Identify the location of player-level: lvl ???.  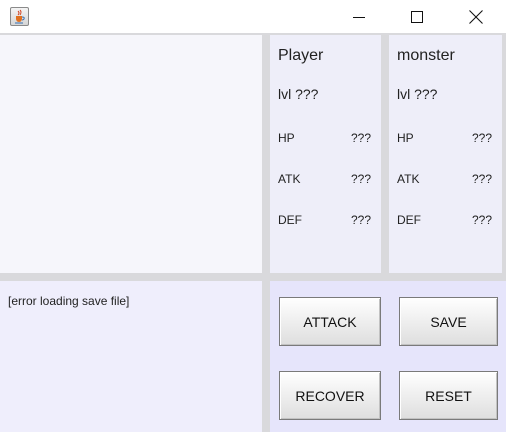
(298, 94).